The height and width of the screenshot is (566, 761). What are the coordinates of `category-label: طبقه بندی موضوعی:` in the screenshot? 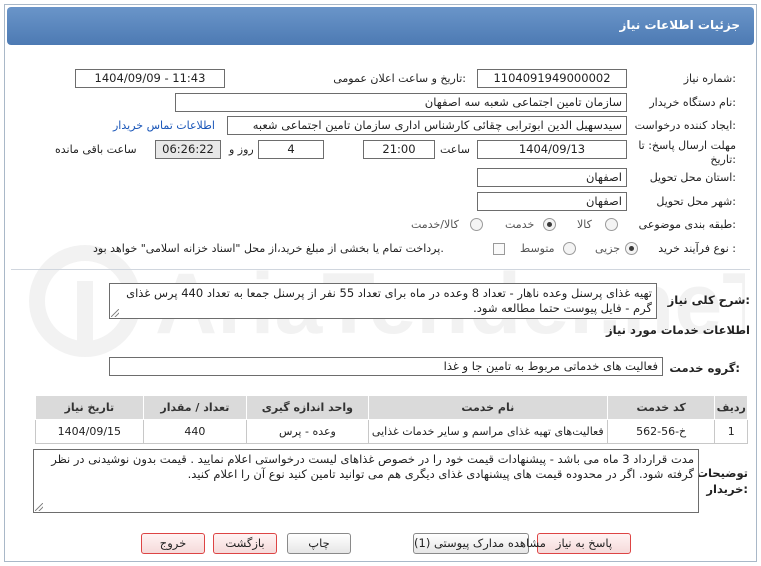 It's located at (687, 224).